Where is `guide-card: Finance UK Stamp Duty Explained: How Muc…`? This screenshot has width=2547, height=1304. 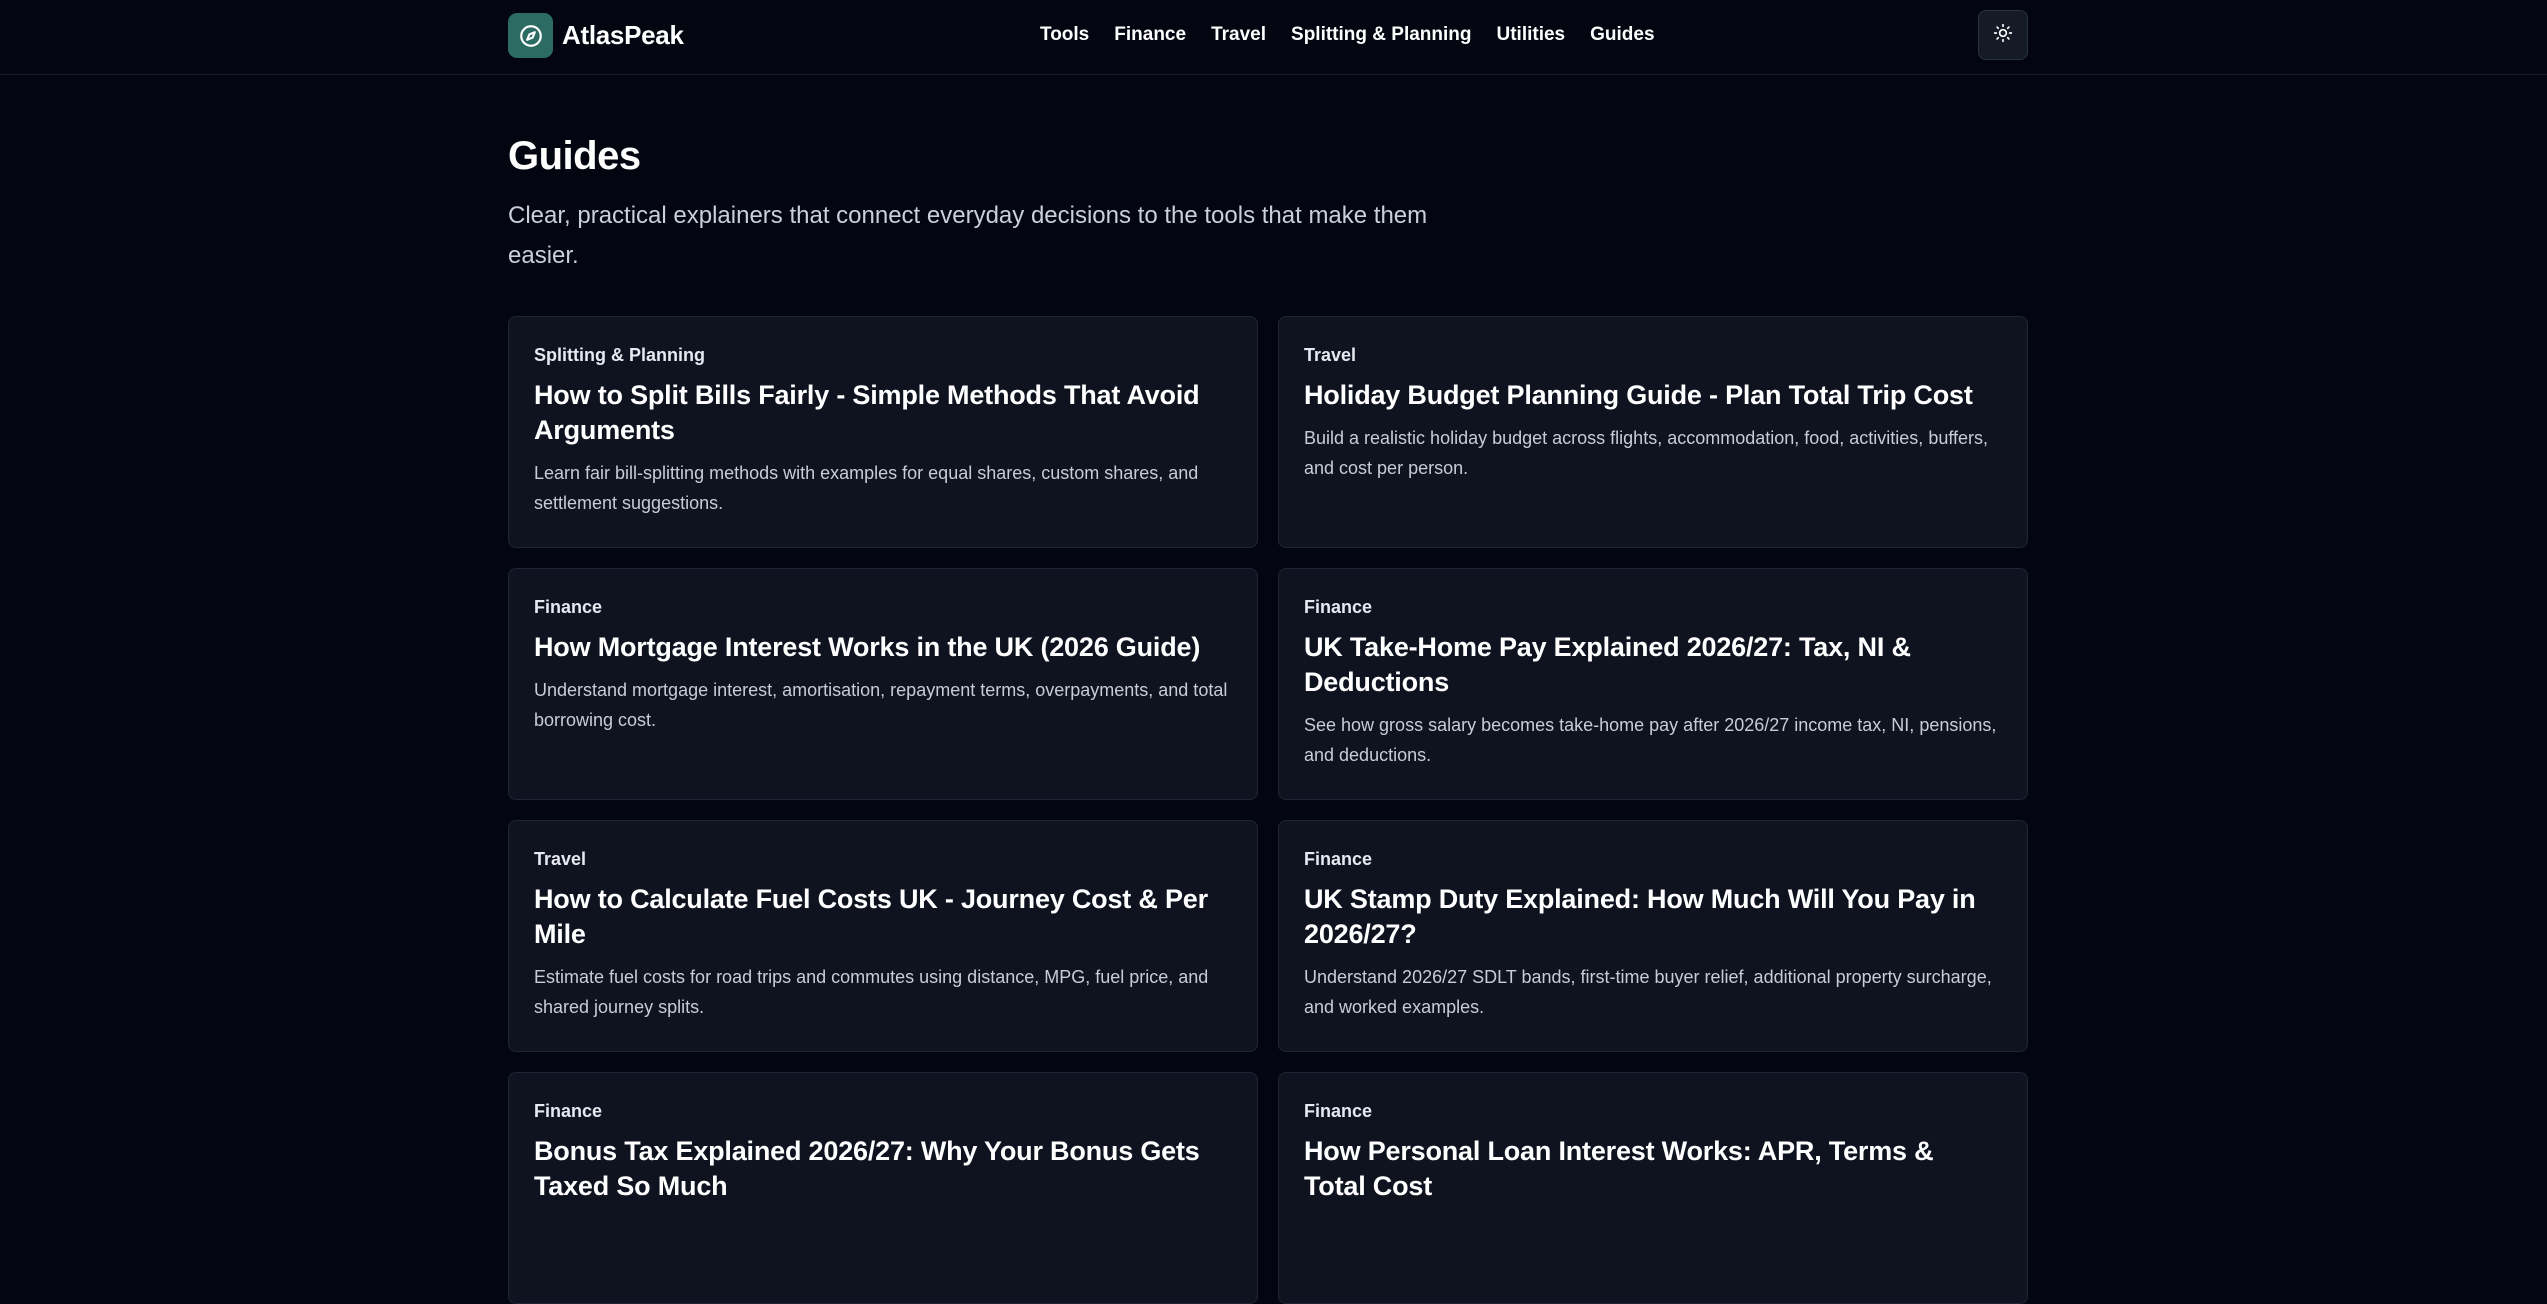 guide-card: Finance UK Stamp Duty Explained: How Muc… is located at coordinates (1653, 936).